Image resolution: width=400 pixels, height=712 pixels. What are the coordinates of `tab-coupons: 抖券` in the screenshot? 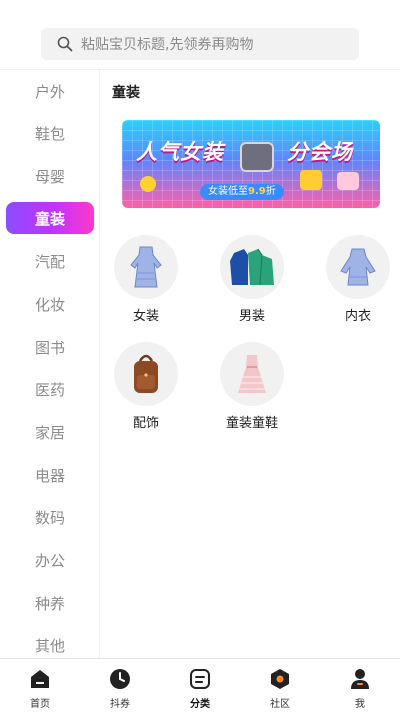 It's located at (120, 685).